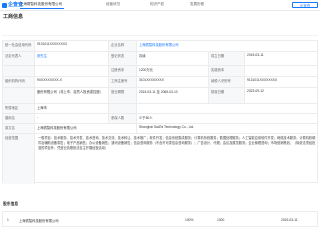 The width and height of the screenshot is (320, 240). I want to click on row-label: 参保人数, so click(123, 118).